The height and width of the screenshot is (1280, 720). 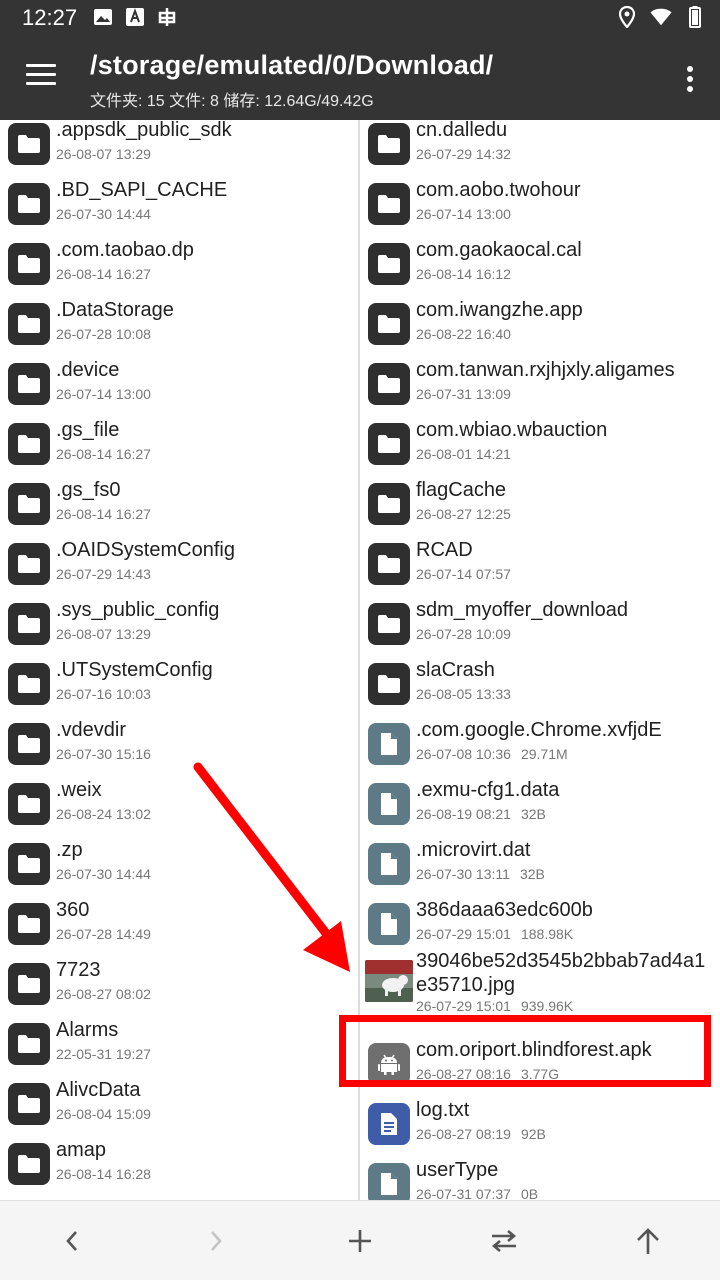 What do you see at coordinates (88, 430) in the screenshot?
I see `item-name: .gs_file` at bounding box center [88, 430].